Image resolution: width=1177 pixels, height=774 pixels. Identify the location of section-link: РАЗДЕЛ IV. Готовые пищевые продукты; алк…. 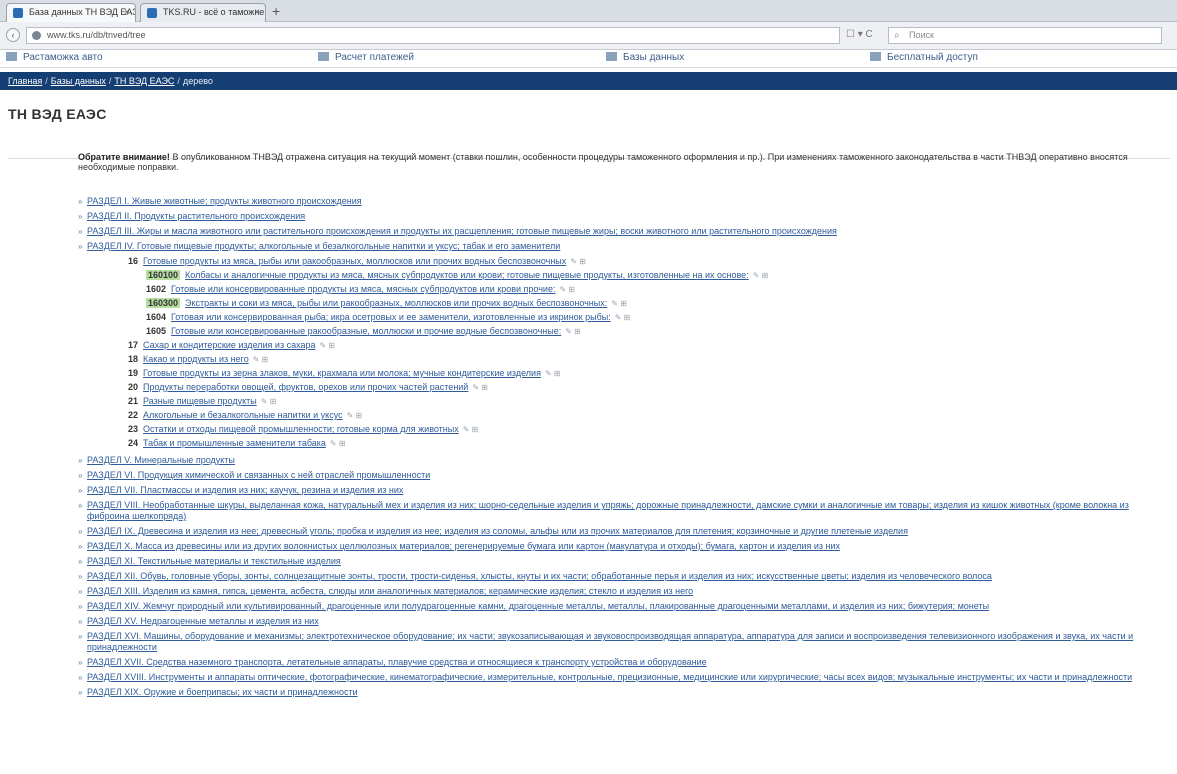
(323, 246).